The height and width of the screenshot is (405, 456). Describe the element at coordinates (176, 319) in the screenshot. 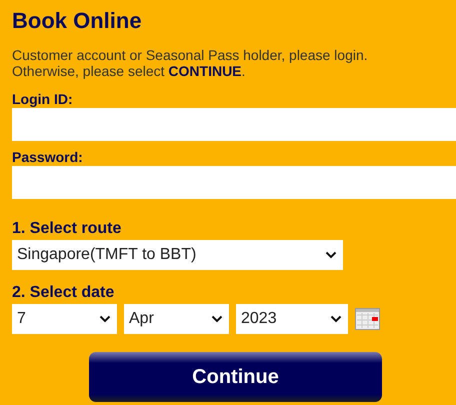

I see `dropdown: Apr` at that location.